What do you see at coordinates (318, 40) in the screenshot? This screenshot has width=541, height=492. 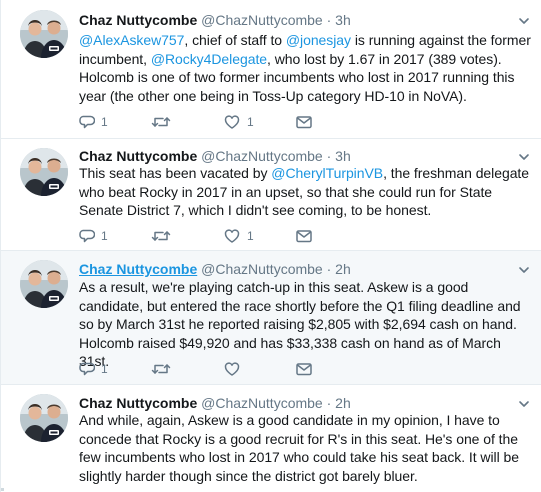 I see `mention-link: @jonesjay` at bounding box center [318, 40].